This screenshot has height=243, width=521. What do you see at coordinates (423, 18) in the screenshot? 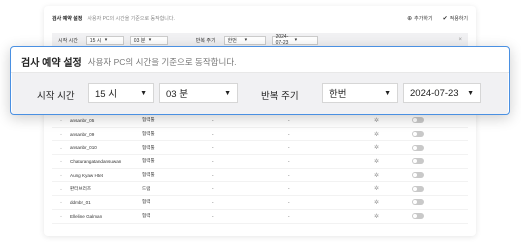
I see `add-button-label: 추가하기` at bounding box center [423, 18].